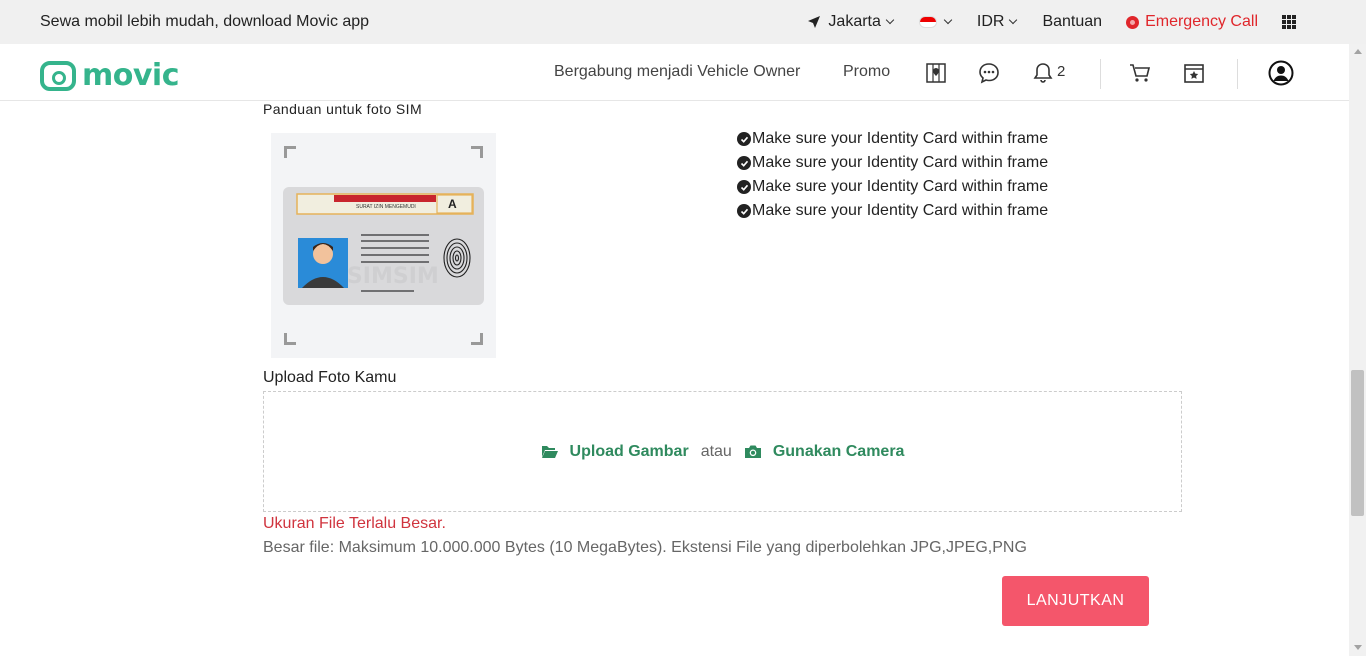 Image resolution: width=1366 pixels, height=656 pixels. I want to click on movic-logo-icon, so click(58, 75).